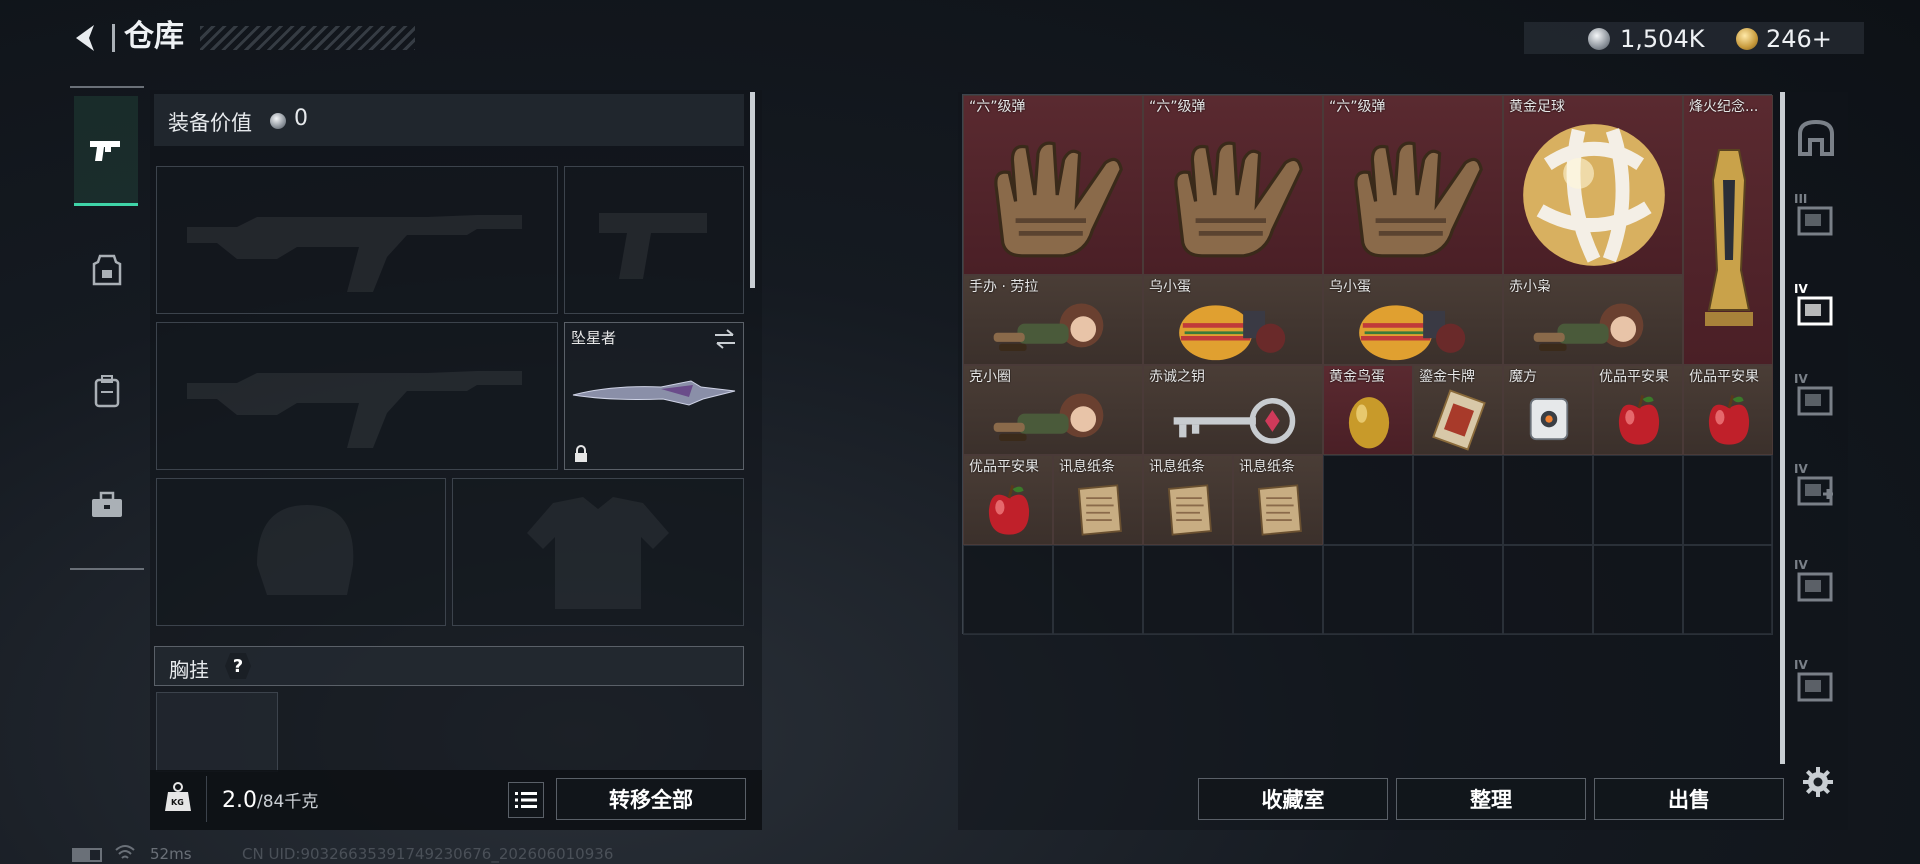 The image size is (1920, 864). What do you see at coordinates (1177, 377) in the screenshot?
I see `storage-item-label: 赤诚之钥` at bounding box center [1177, 377].